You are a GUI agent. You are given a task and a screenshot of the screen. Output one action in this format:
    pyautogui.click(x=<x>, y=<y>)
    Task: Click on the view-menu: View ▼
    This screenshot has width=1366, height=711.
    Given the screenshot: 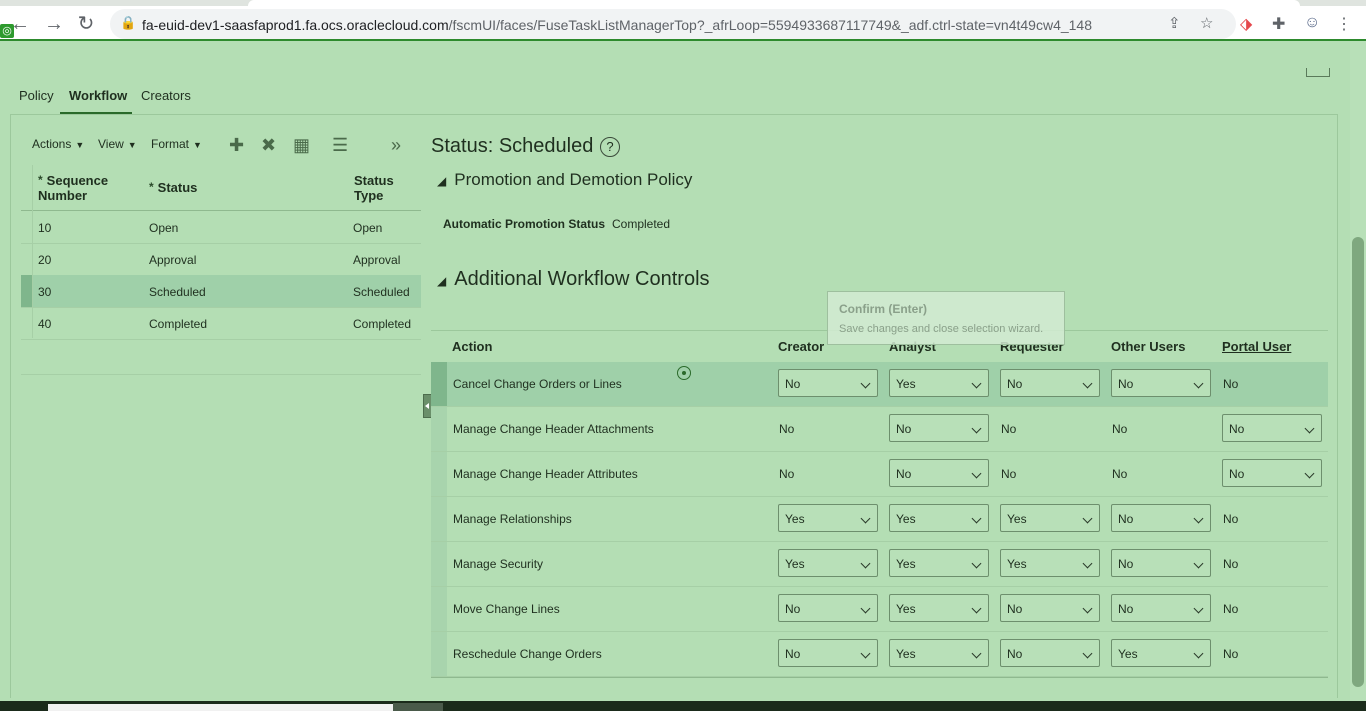 What is the action you would take?
    pyautogui.click(x=117, y=144)
    